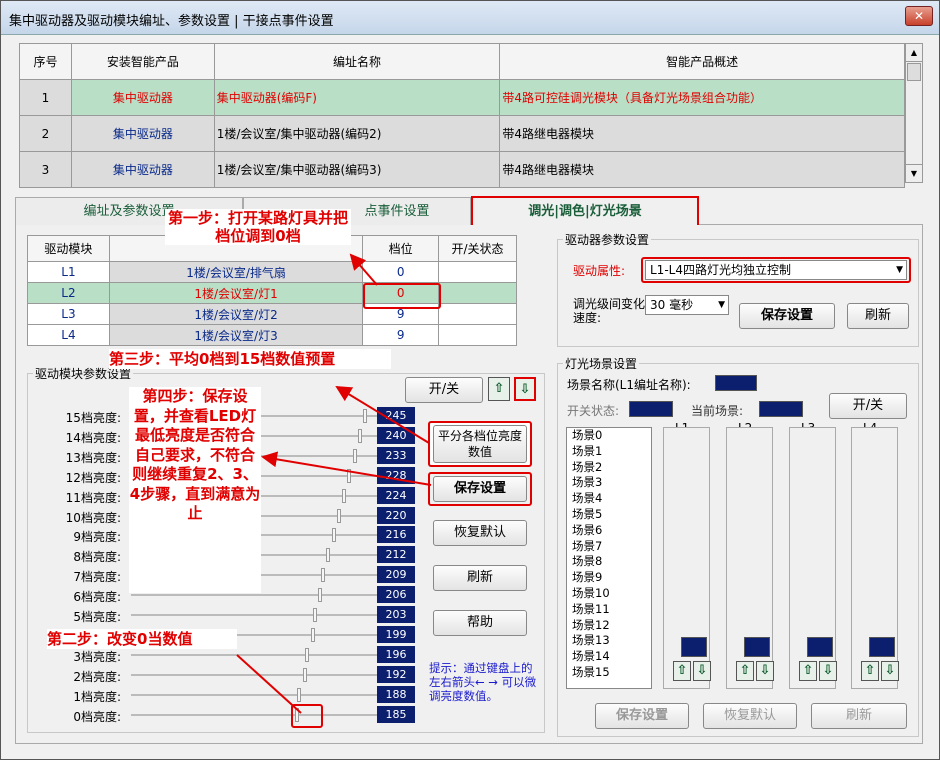 Image resolution: width=940 pixels, height=761 pixels. Describe the element at coordinates (609, 436) in the screenshot. I see `list-item: 场景0` at that location.